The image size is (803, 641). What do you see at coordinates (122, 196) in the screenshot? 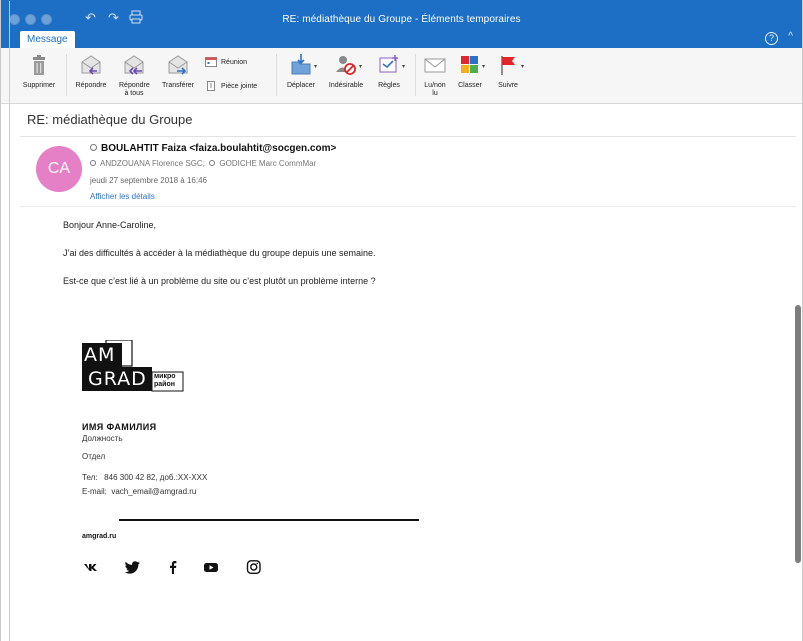
I see `show-details-link: Afficher les détails` at bounding box center [122, 196].